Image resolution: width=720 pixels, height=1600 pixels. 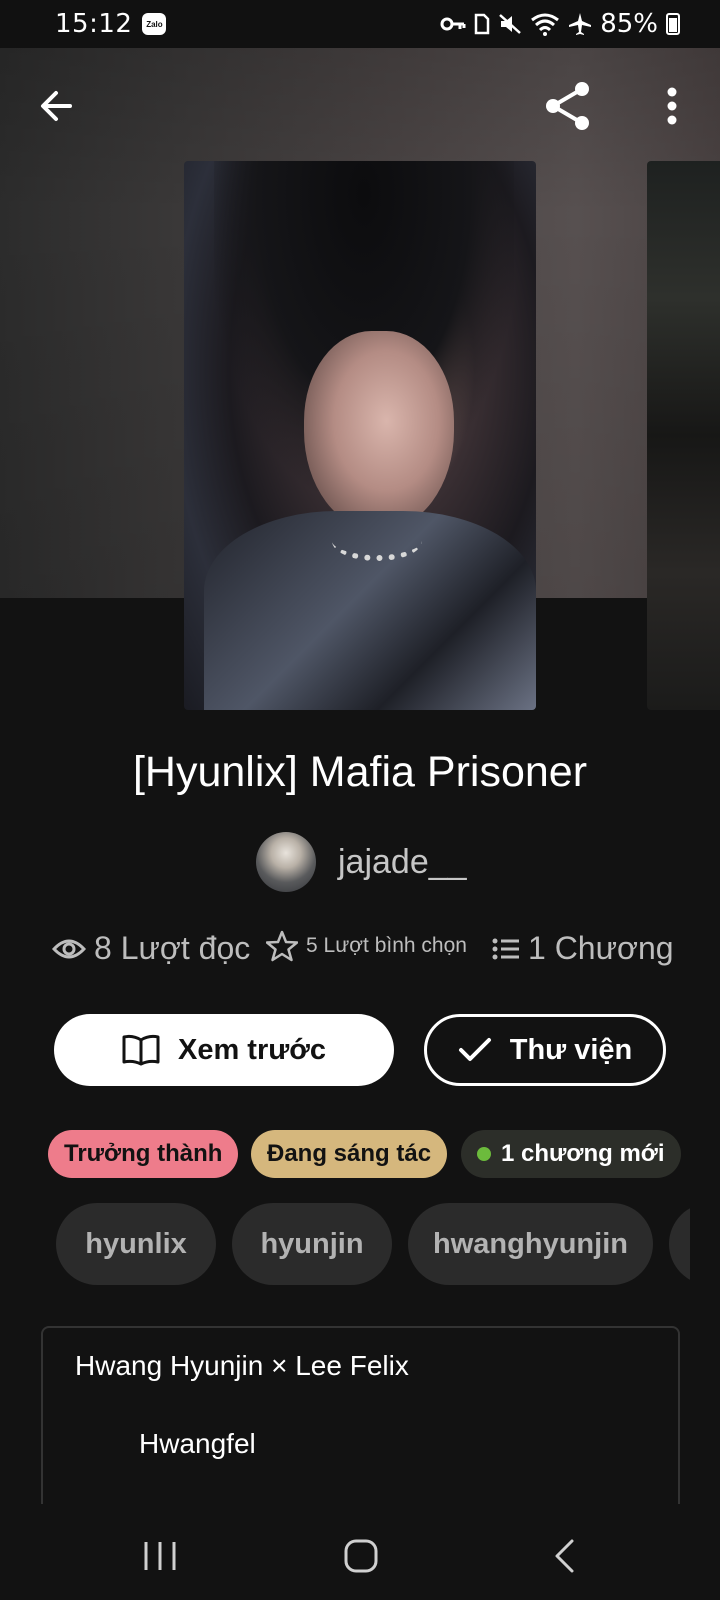 I want to click on tag-more, so click(x=679, y=1244).